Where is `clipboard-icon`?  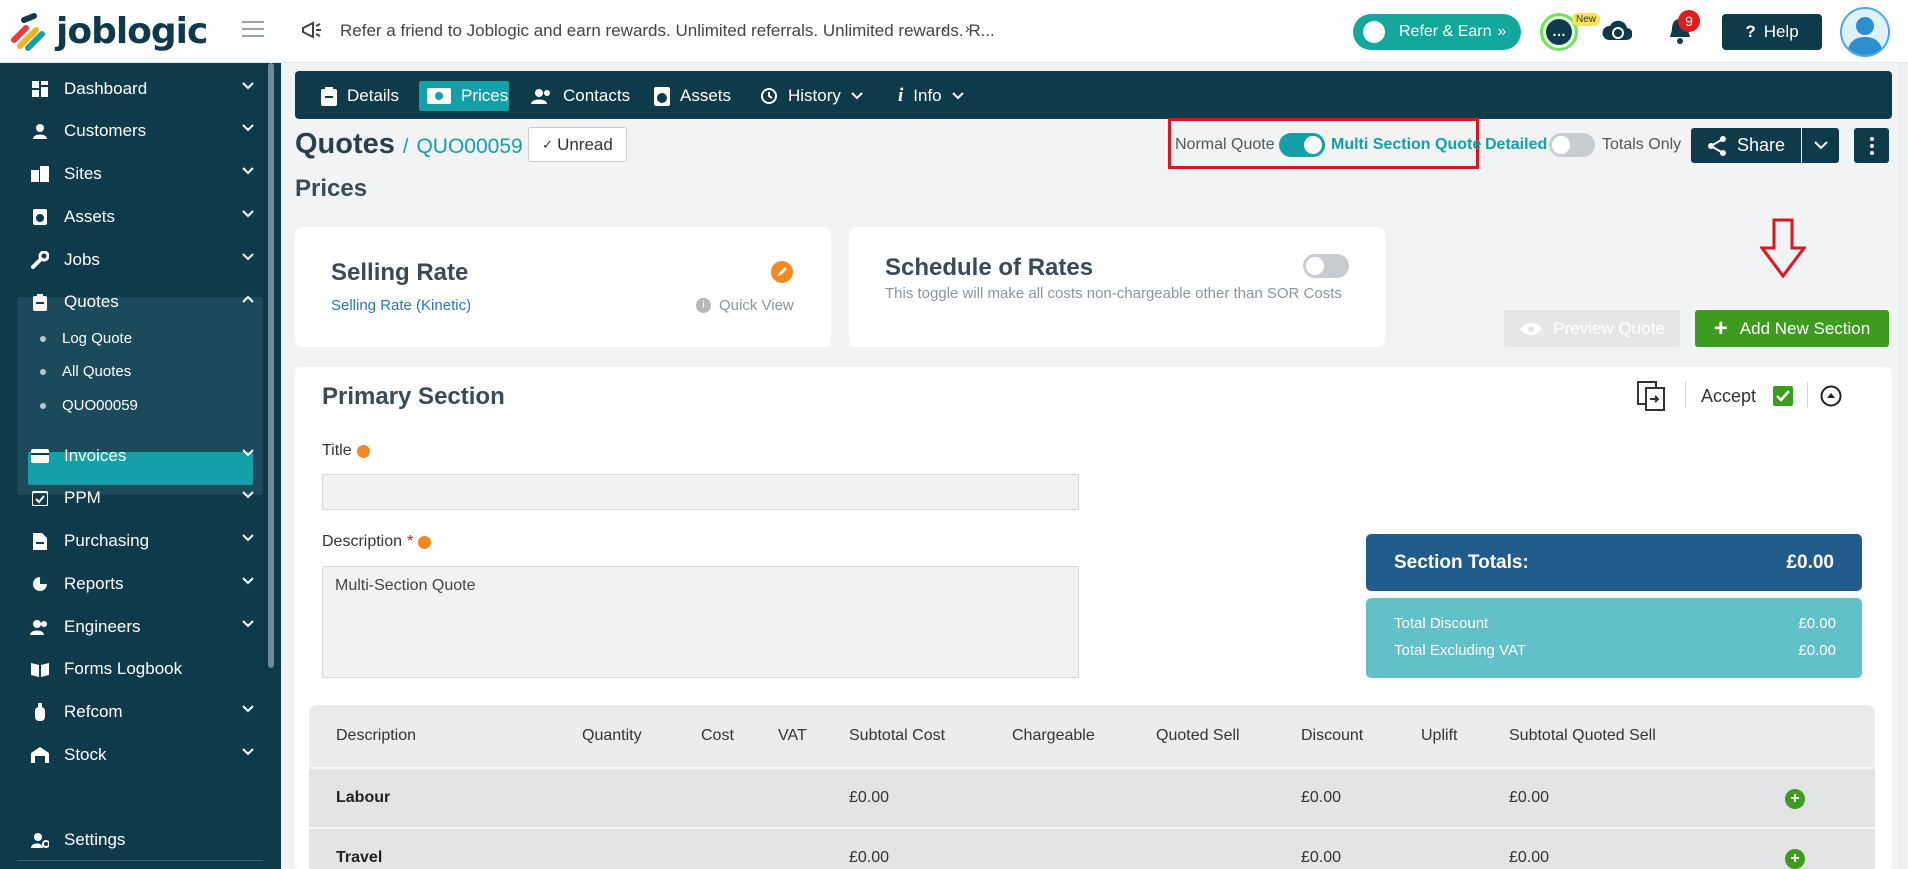 clipboard-icon is located at coordinates (40, 302).